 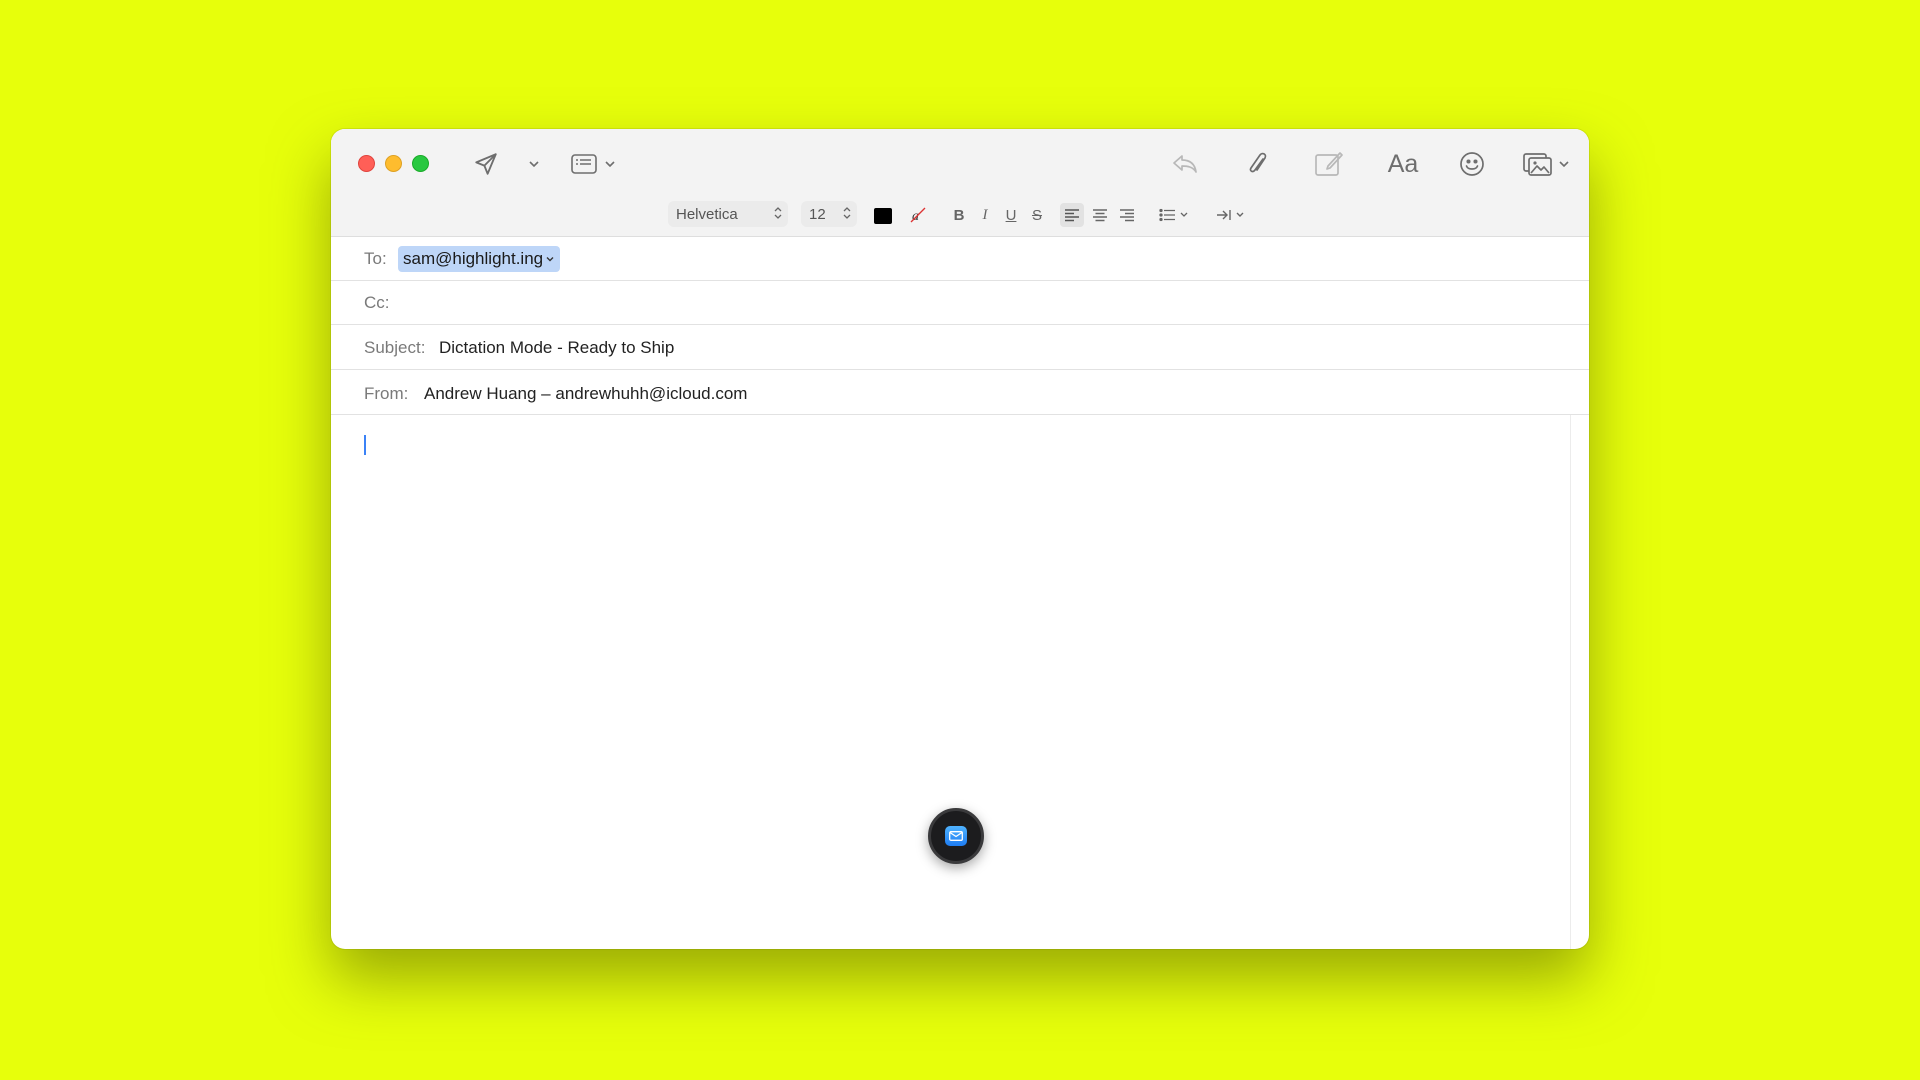 I want to click on indent-icon, so click(x=1232, y=215).